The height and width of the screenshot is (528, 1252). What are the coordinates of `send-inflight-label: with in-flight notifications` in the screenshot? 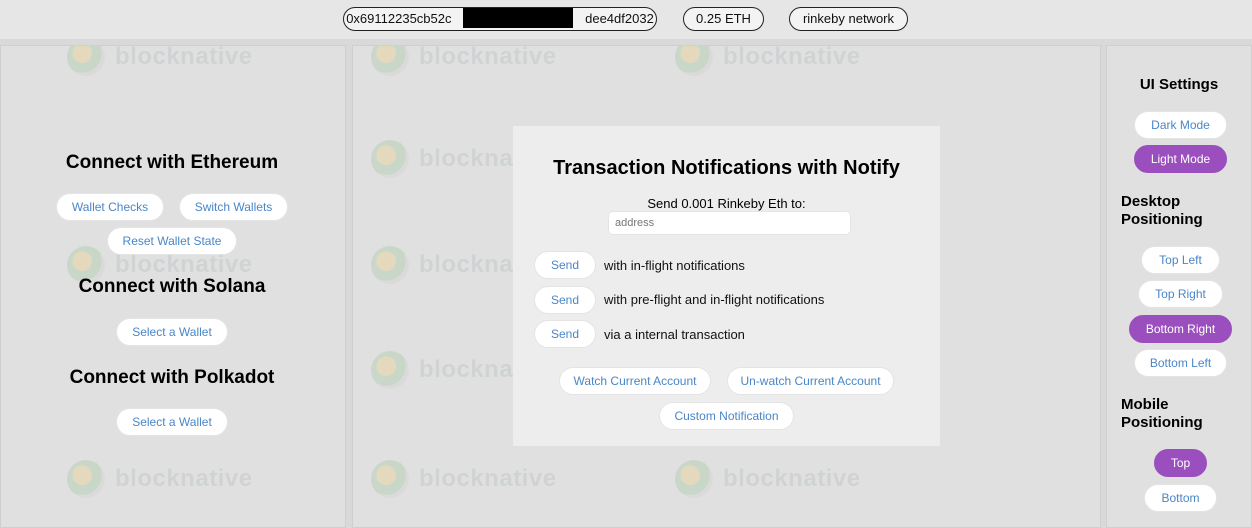 It's located at (674, 265).